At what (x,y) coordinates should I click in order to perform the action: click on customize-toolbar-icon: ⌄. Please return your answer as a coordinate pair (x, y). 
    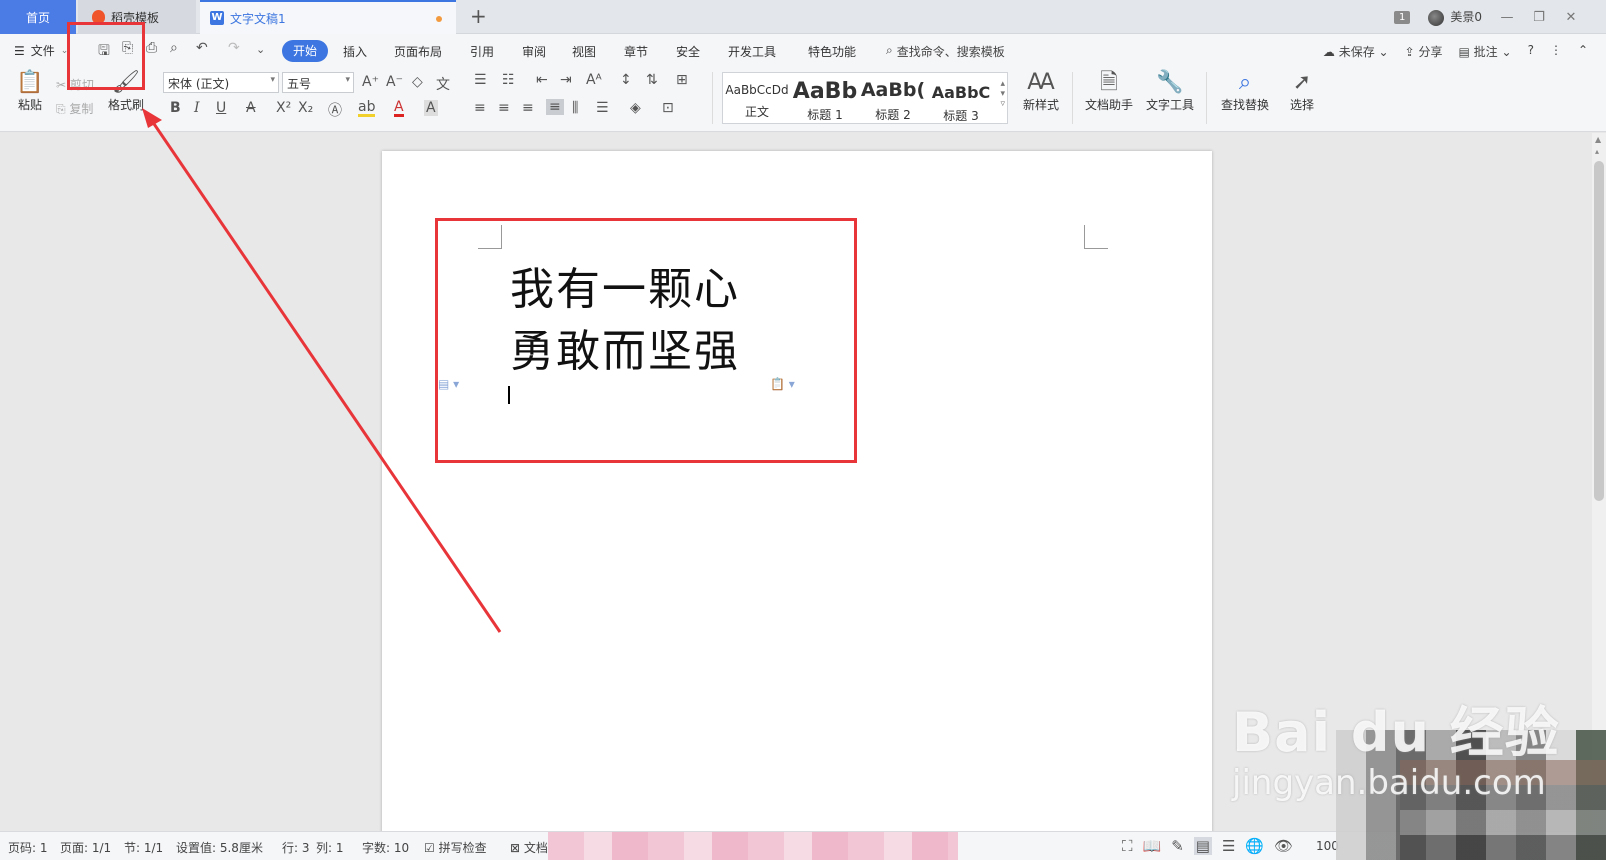
    Looking at the image, I should click on (260, 49).